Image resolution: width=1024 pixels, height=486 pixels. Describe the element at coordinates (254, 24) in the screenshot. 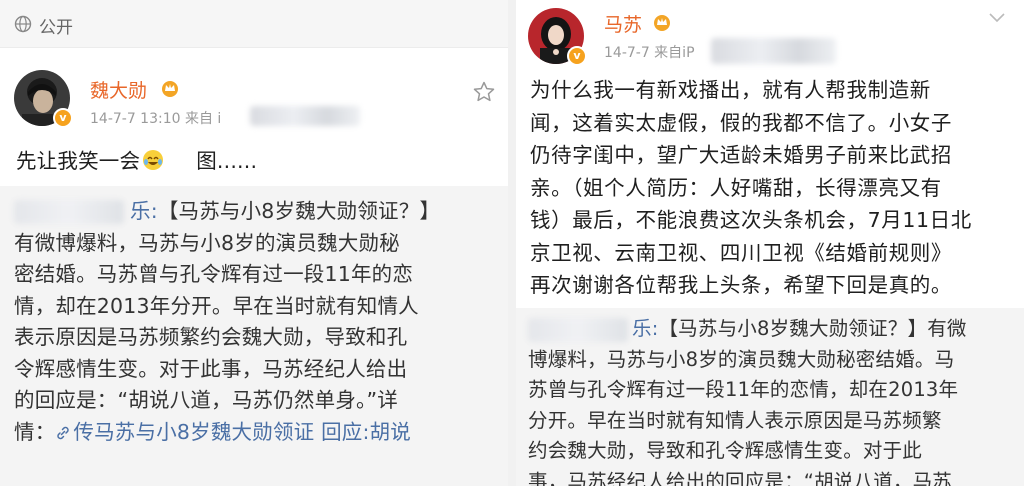

I see `visibility-bar: 公开` at that location.